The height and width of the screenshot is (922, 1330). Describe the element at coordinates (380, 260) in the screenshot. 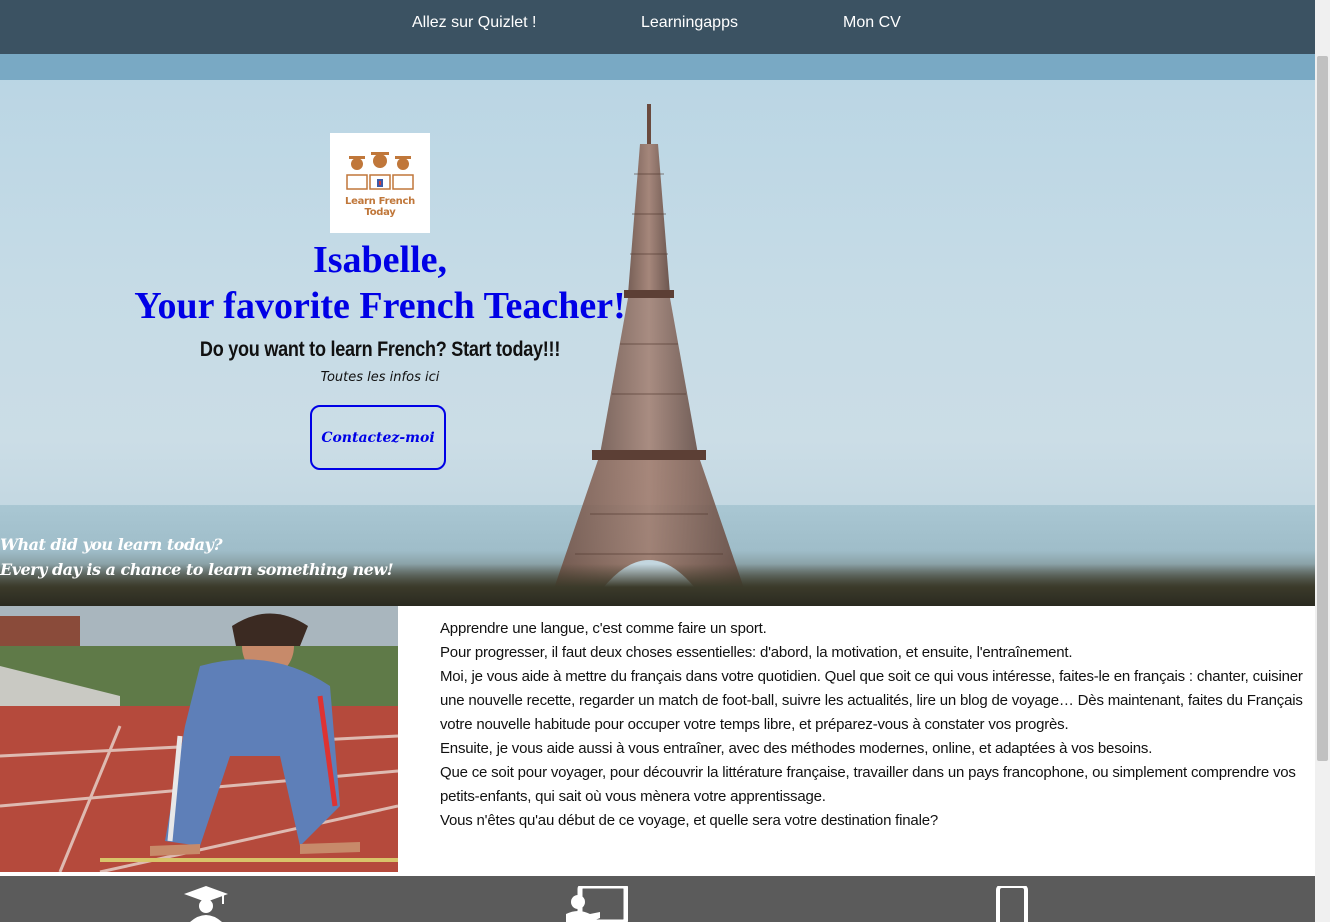

I see `teacher-name-heading: Isabelle,` at that location.